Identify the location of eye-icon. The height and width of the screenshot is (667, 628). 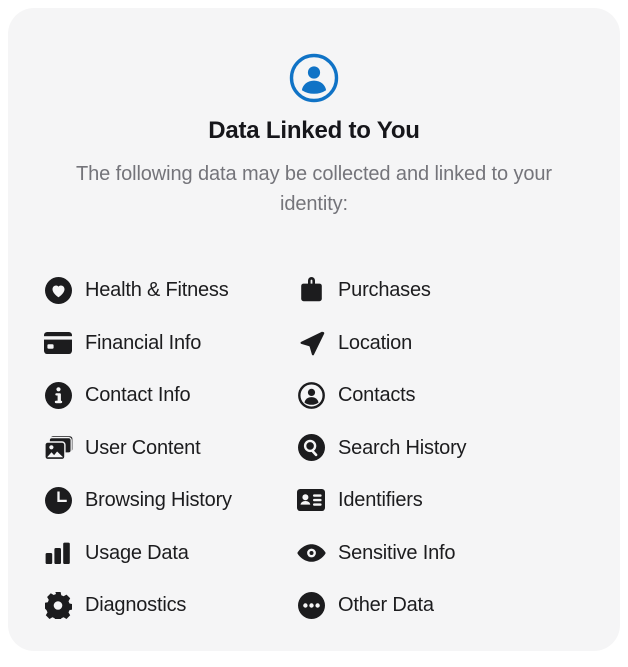
(311, 553).